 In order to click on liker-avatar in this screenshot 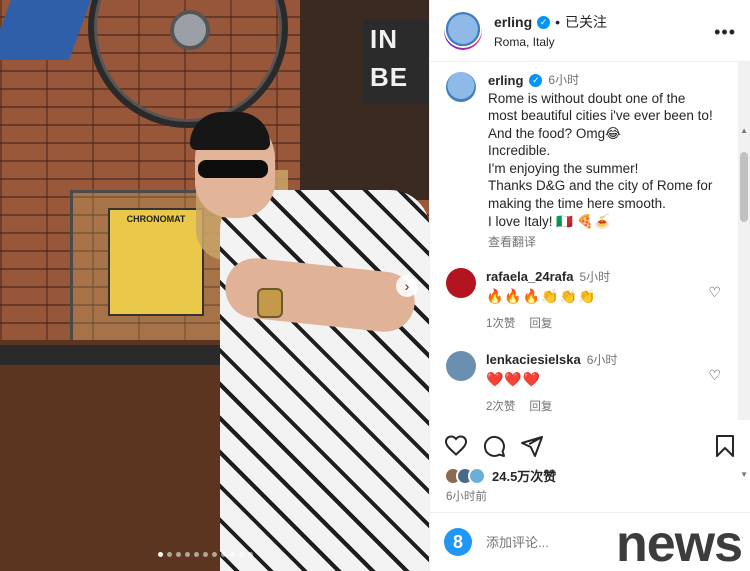, I will do `click(477, 475)`.